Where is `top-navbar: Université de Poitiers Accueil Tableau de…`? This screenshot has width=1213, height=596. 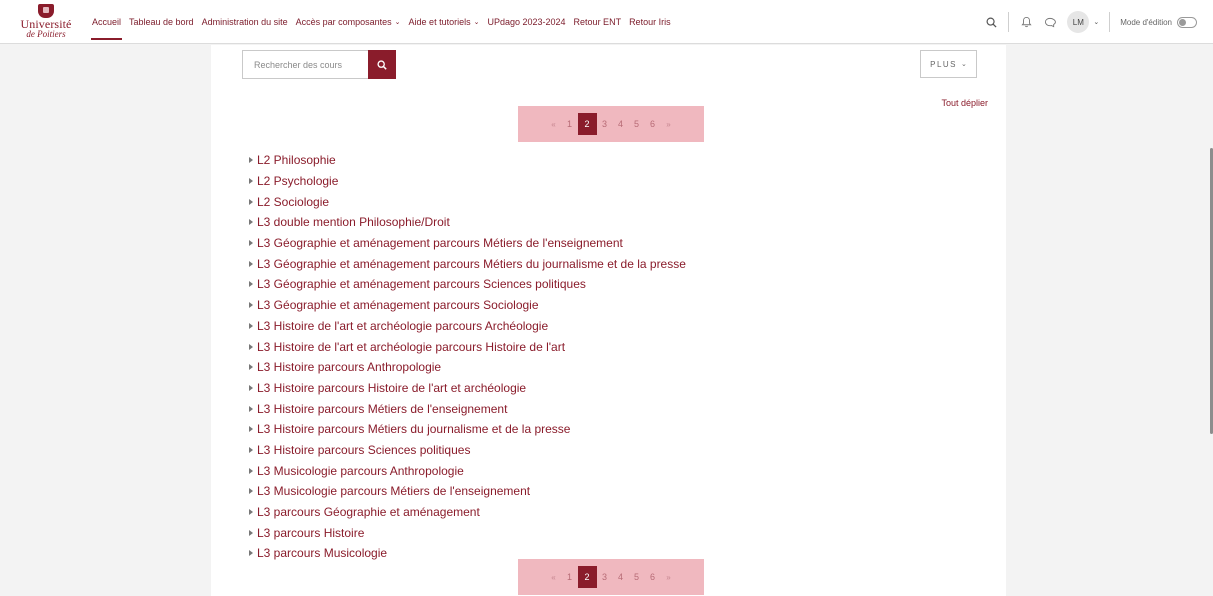
top-navbar: Université de Poitiers Accueil Tableau de… is located at coordinates (606, 22).